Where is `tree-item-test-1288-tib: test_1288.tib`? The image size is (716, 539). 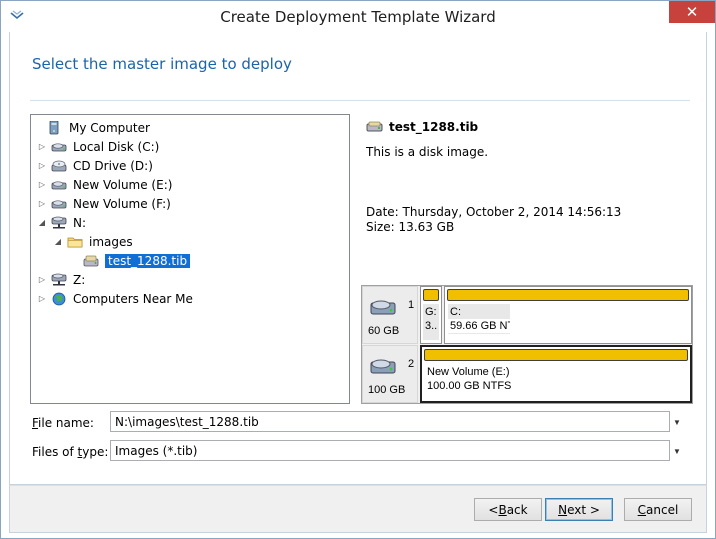
tree-item-test-1288-tib: test_1288.tib is located at coordinates (130, 260).